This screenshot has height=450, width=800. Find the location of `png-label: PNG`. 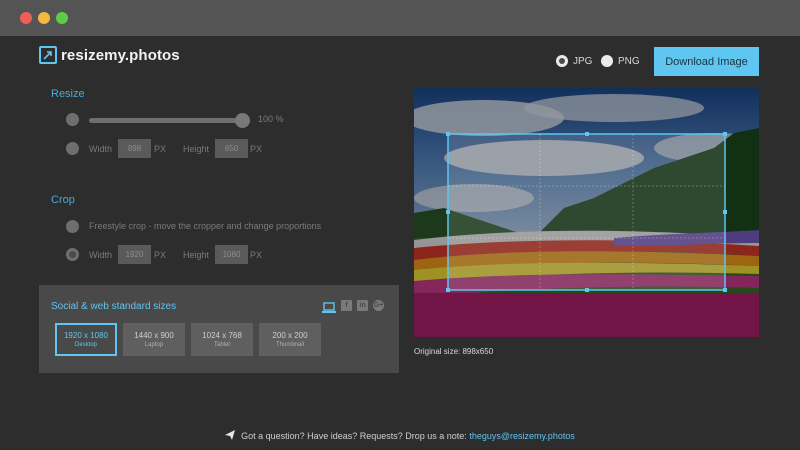

png-label: PNG is located at coordinates (629, 61).